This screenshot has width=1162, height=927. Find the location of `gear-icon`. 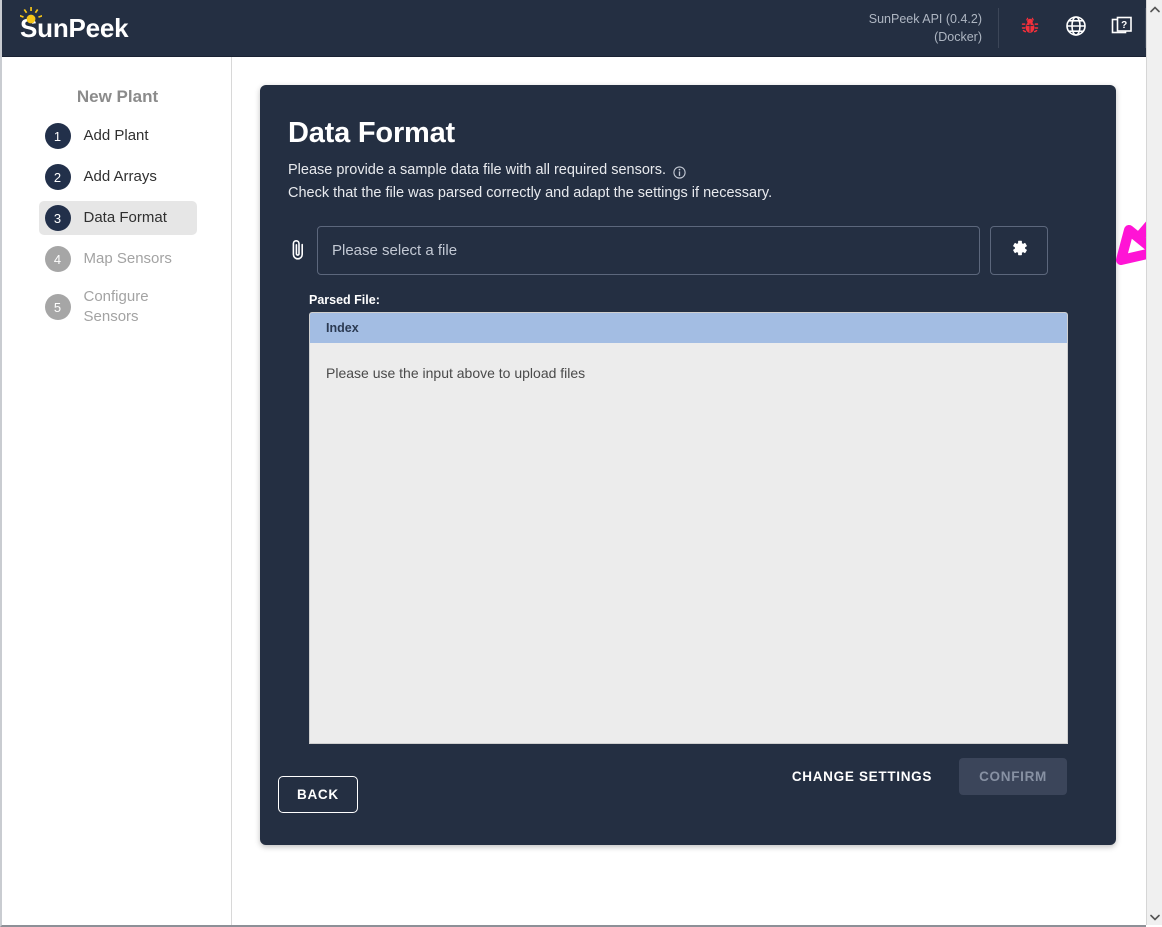

gear-icon is located at coordinates (1019, 250).